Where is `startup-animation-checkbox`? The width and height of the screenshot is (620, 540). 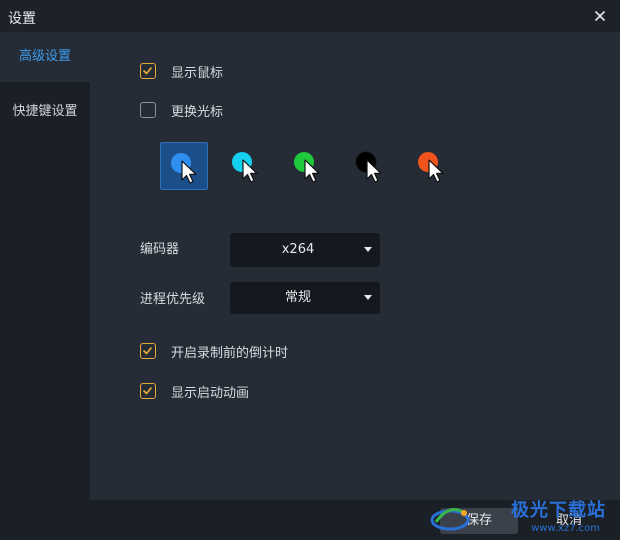
startup-animation-checkbox is located at coordinates (148, 391).